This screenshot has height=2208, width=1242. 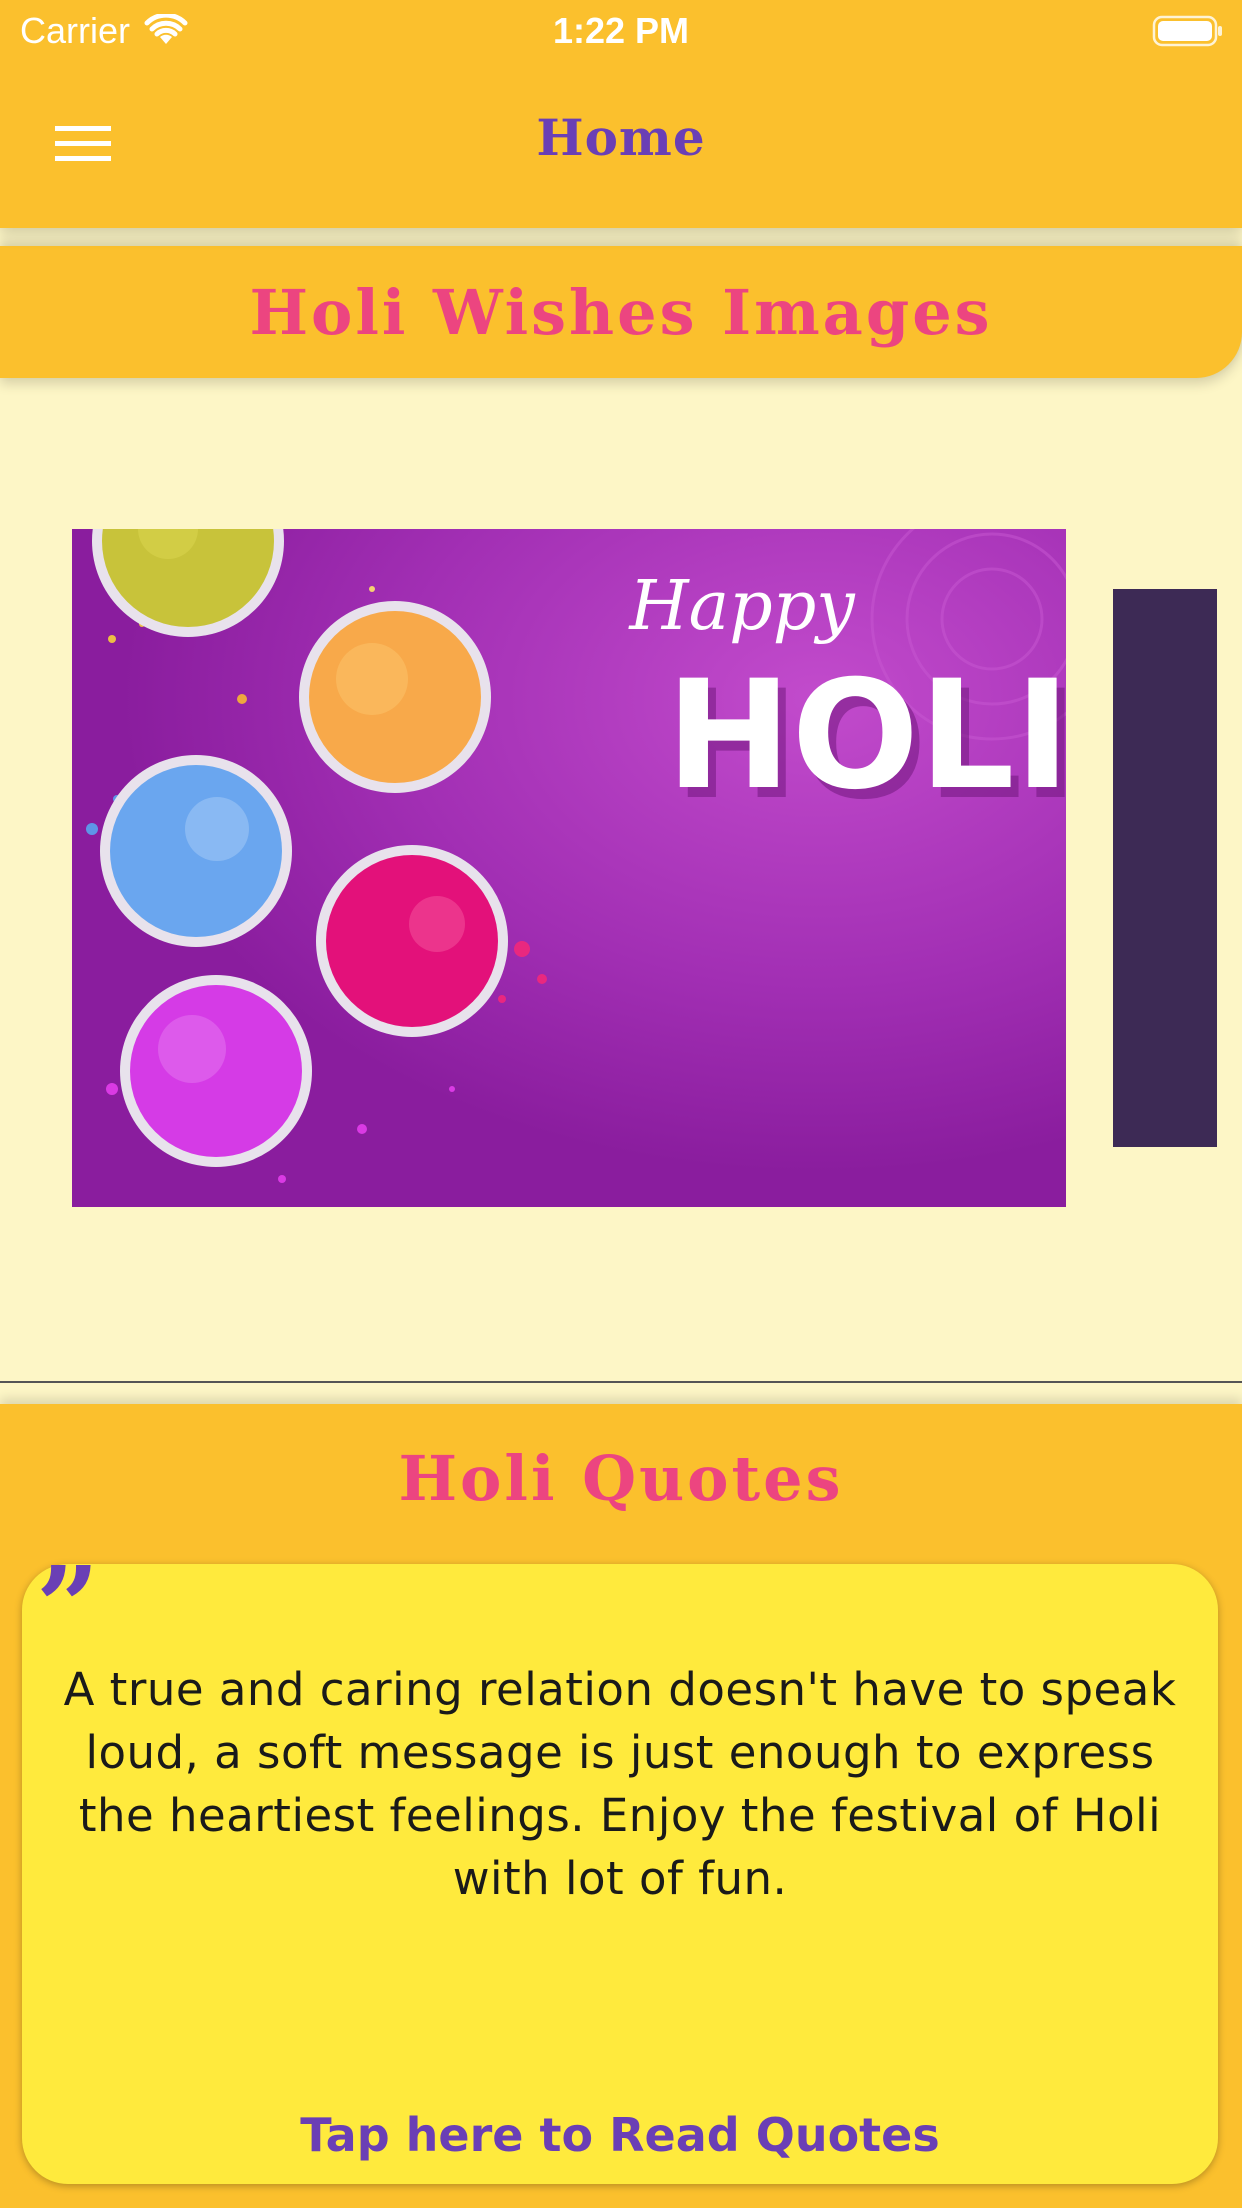 I want to click on page-title: Home, so click(x=621, y=137).